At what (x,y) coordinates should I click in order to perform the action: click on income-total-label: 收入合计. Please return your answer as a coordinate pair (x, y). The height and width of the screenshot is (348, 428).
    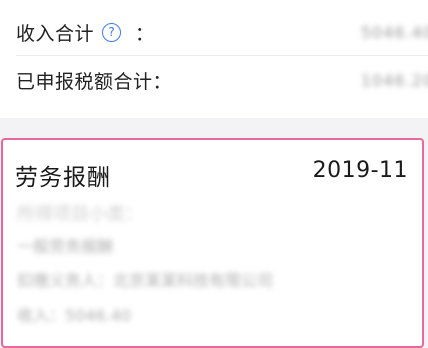
    Looking at the image, I should click on (55, 33).